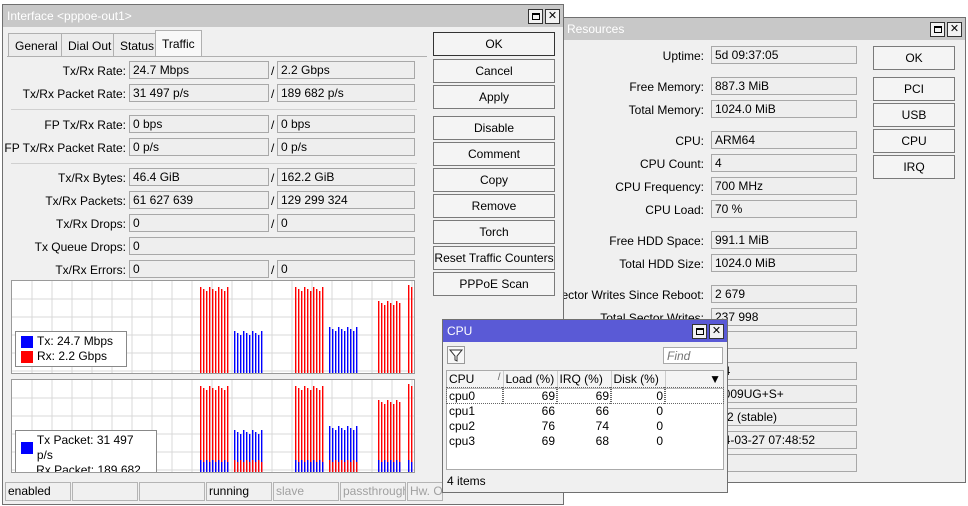 This screenshot has height=506, width=968. What do you see at coordinates (494, 44) in the screenshot?
I see `ok-button: OK` at bounding box center [494, 44].